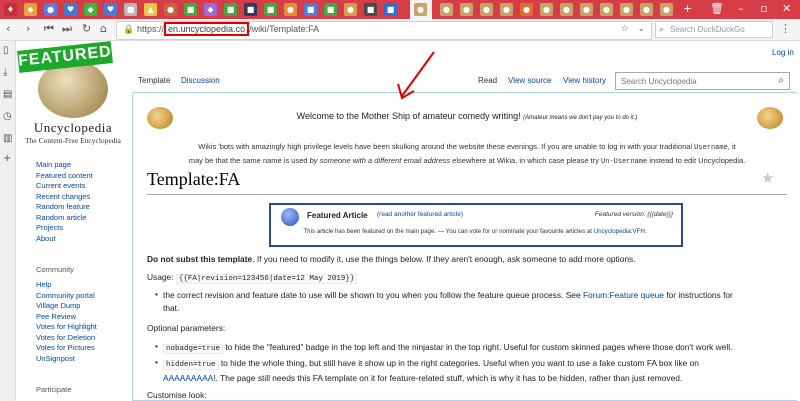 The width and height of the screenshot is (800, 401). Describe the element at coordinates (66, 285) in the screenshot. I see `nav-help: Help` at that location.